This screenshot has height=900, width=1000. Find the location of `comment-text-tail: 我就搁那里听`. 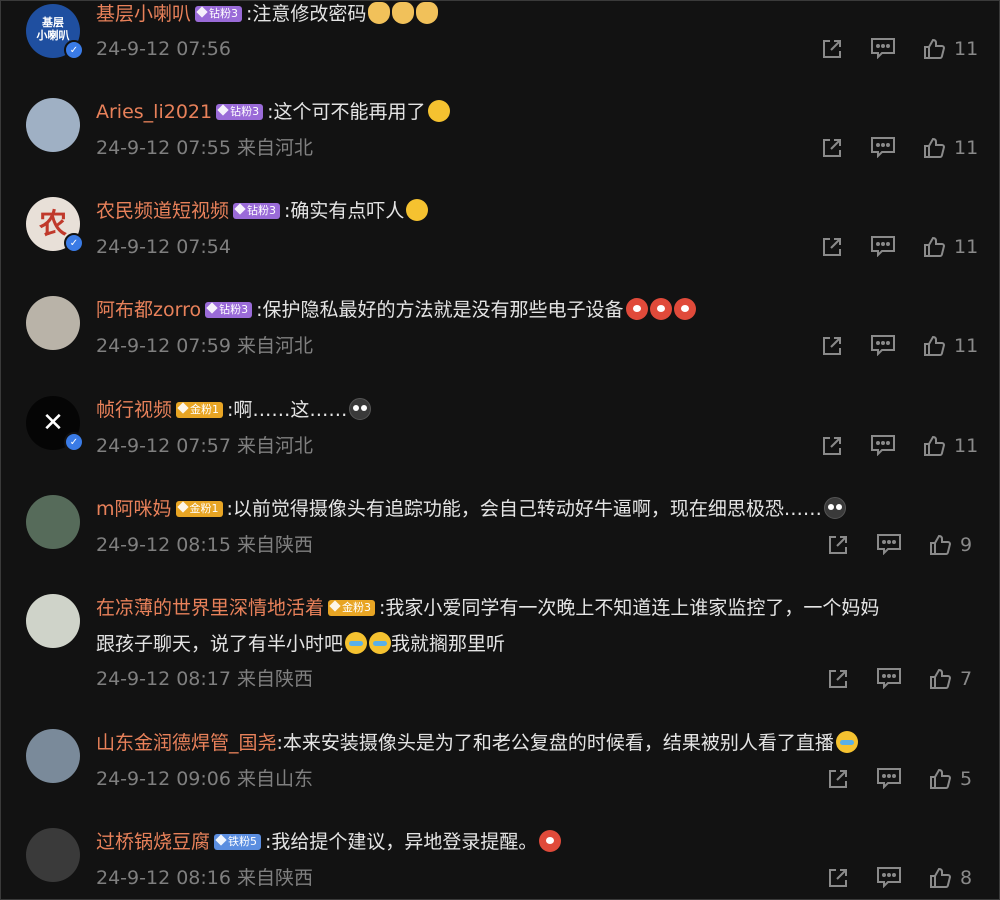

comment-text-tail: 我就搁那里听 is located at coordinates (448, 644).